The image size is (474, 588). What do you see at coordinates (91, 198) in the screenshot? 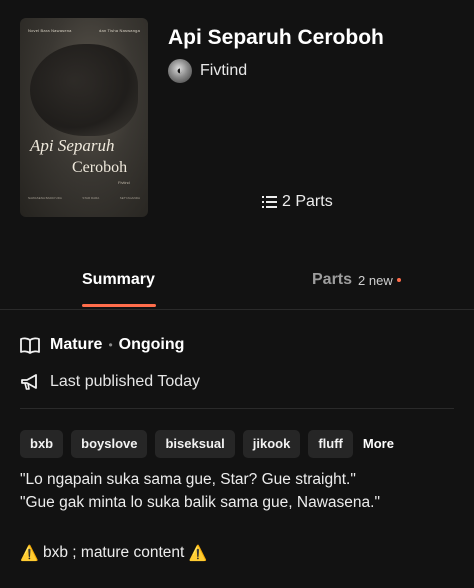
I see `cover-footer-mid: STAR DARA` at bounding box center [91, 198].